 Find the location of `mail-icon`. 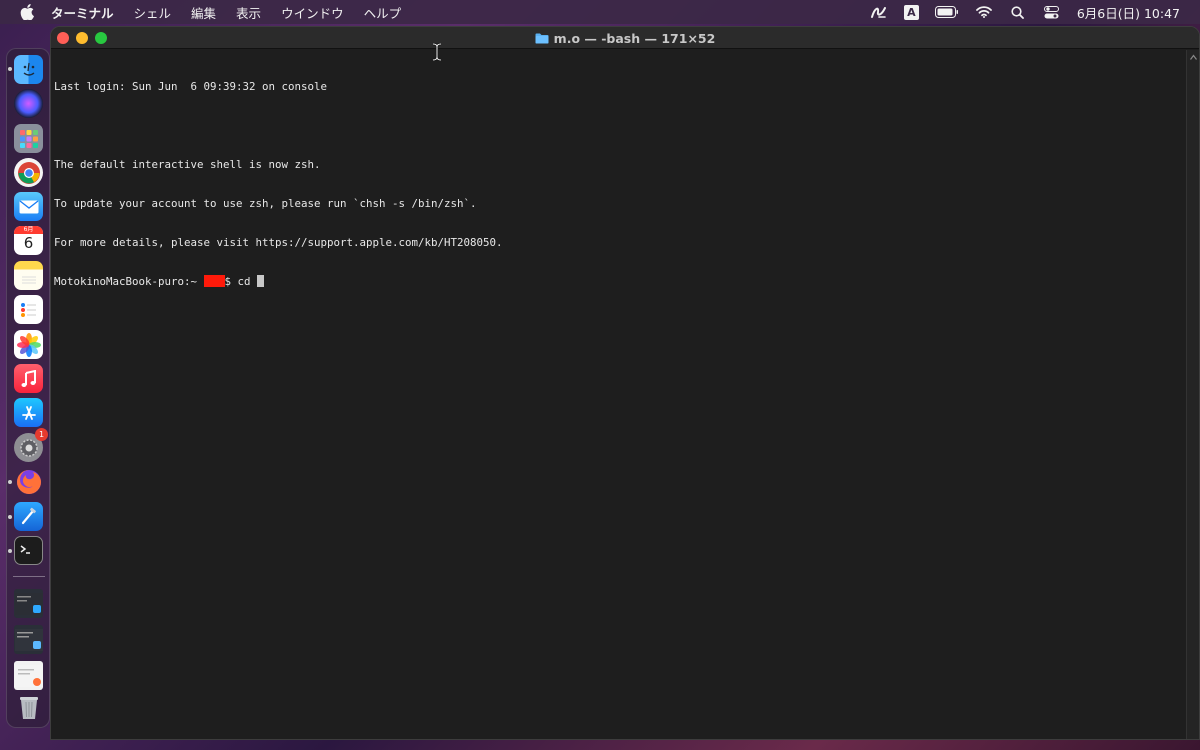

mail-icon is located at coordinates (28, 206).